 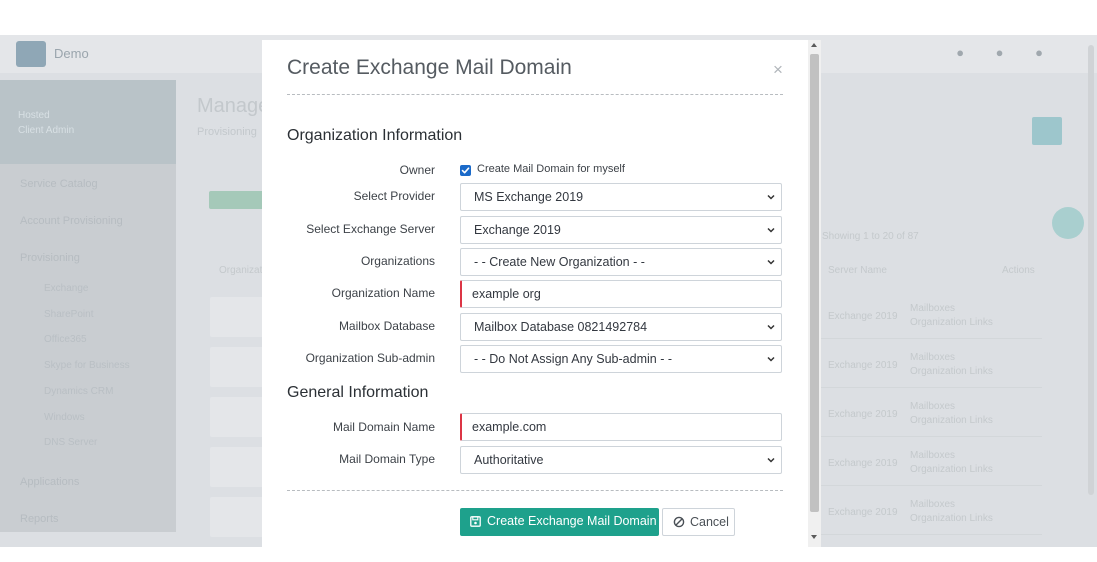 What do you see at coordinates (551, 169) in the screenshot?
I see `owner-checkbox-label: Create Mail Domain for myself` at bounding box center [551, 169].